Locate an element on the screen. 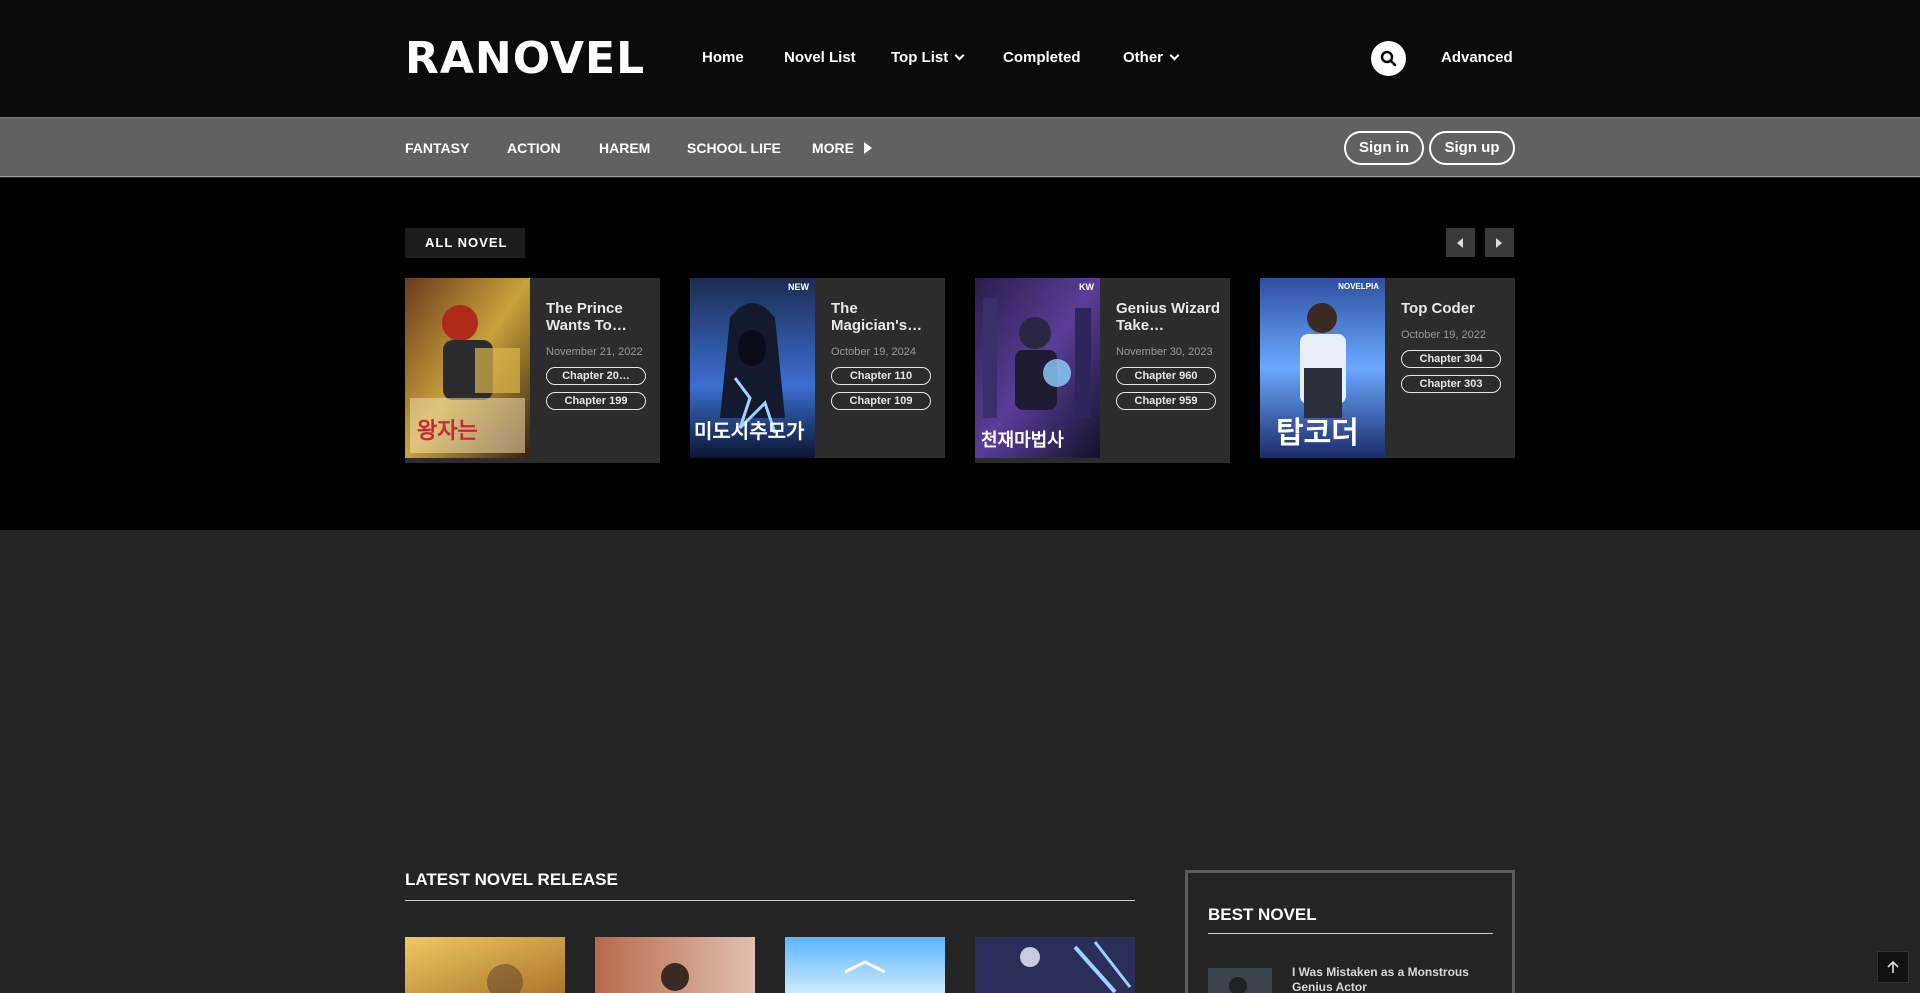 This screenshot has width=1920, height=993. latest-release-heading: LATEST NOVEL RELEASE is located at coordinates (511, 879).